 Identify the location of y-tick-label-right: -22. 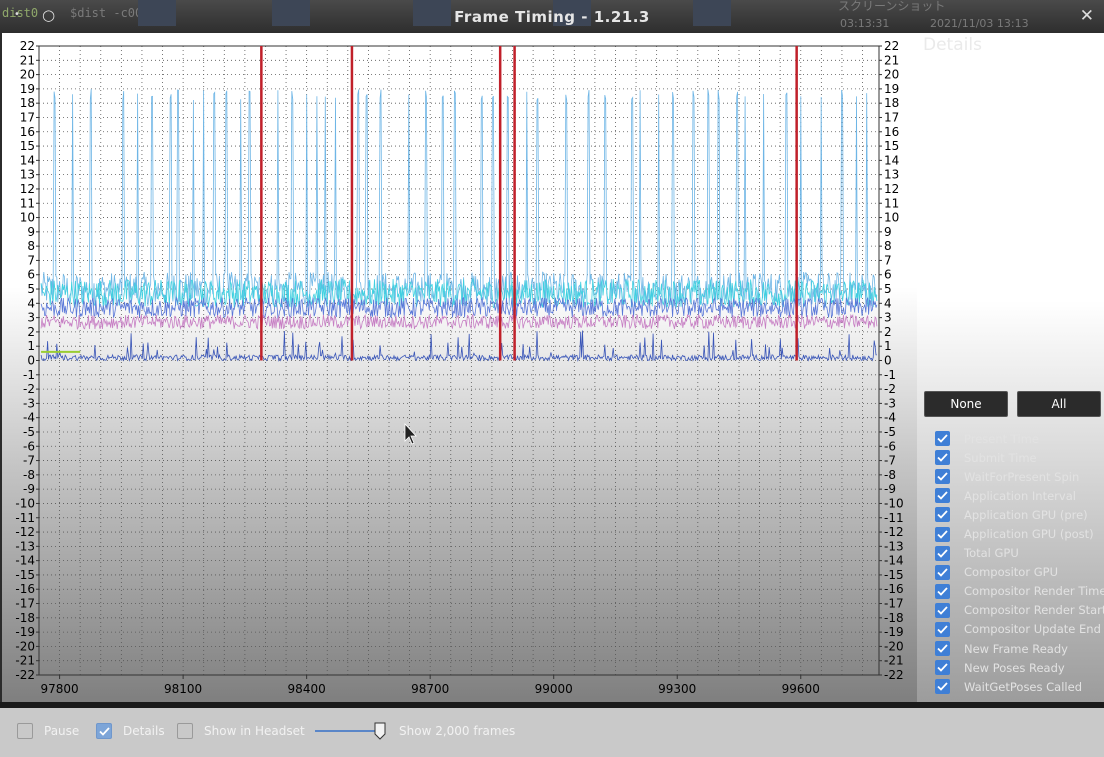
(894, 675).